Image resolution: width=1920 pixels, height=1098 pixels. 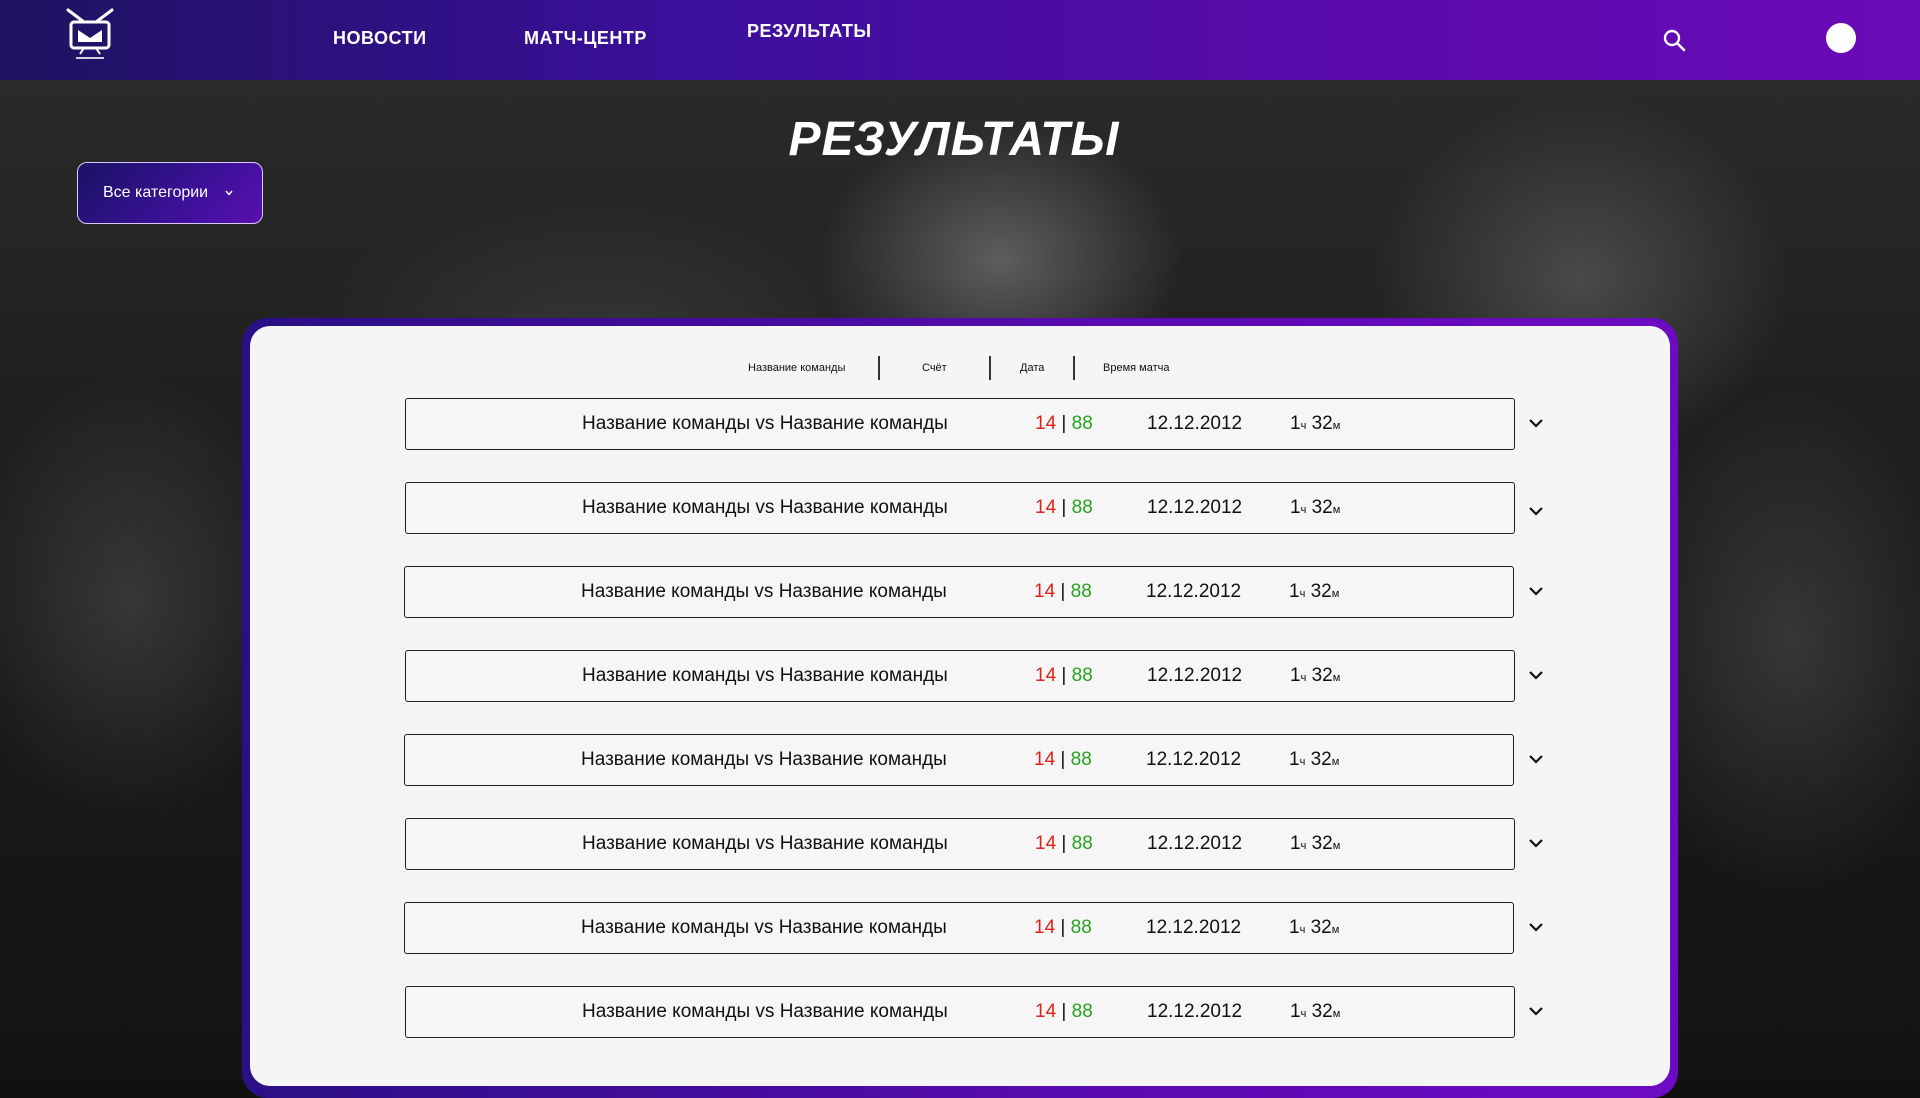 What do you see at coordinates (954, 139) in the screenshot?
I see `page-title: РЕЗУЛЬТАТЫ` at bounding box center [954, 139].